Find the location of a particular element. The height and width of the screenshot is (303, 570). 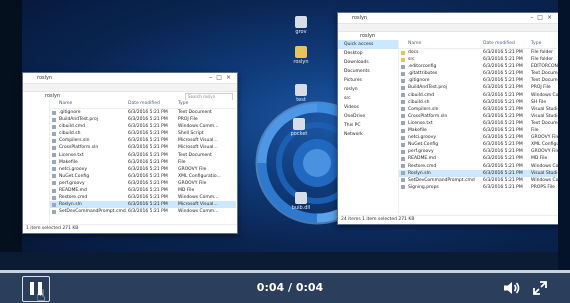

file-row: cibuild.sh 6/3/2016 5:21 PM SH File is located at coordinates (478, 102).